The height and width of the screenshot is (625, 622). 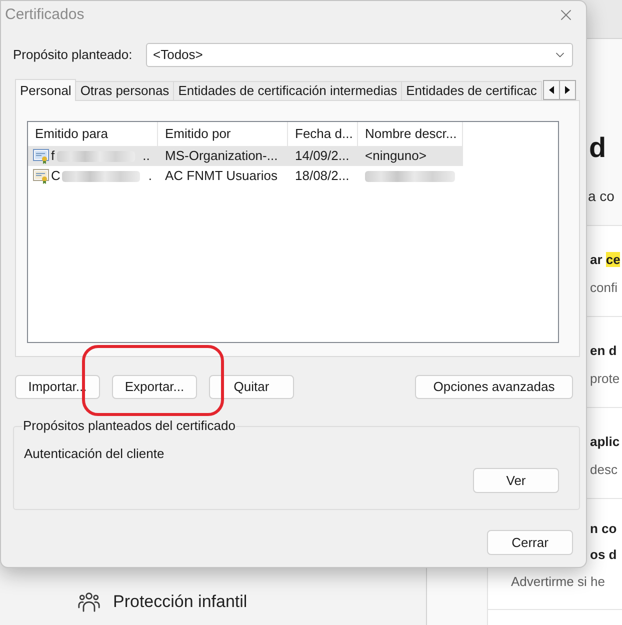 I want to click on tab-scroll-right-button, so click(x=567, y=90).